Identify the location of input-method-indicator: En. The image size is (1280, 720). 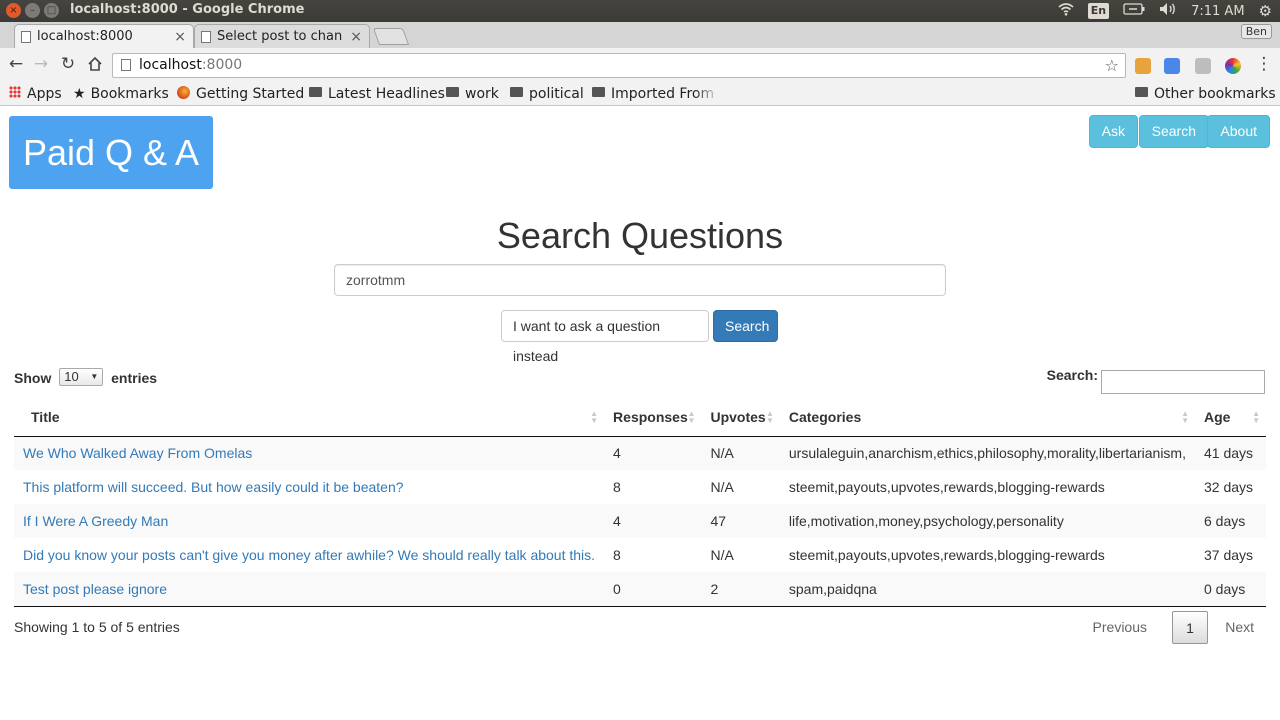
(1098, 11).